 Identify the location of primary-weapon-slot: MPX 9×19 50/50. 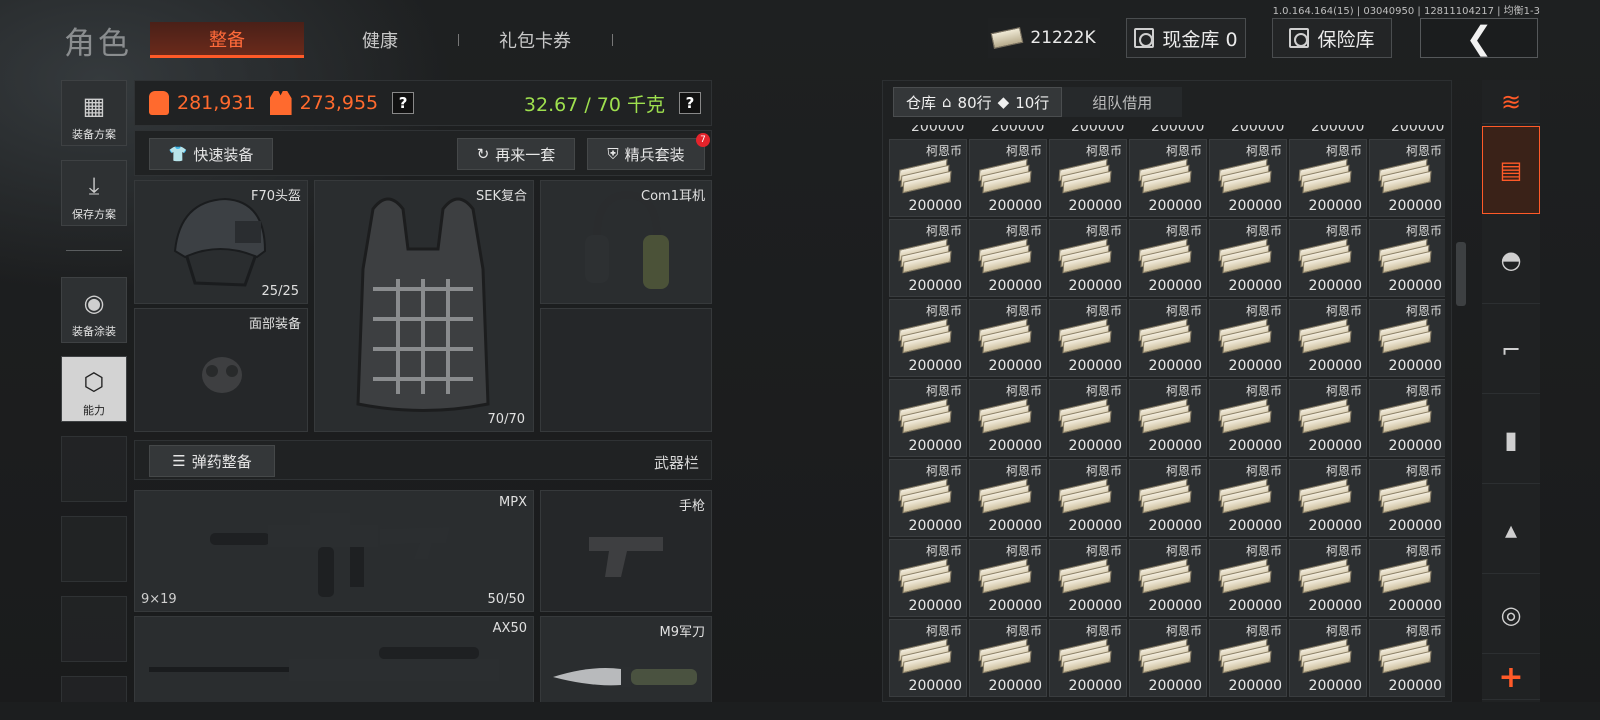
(334, 551).